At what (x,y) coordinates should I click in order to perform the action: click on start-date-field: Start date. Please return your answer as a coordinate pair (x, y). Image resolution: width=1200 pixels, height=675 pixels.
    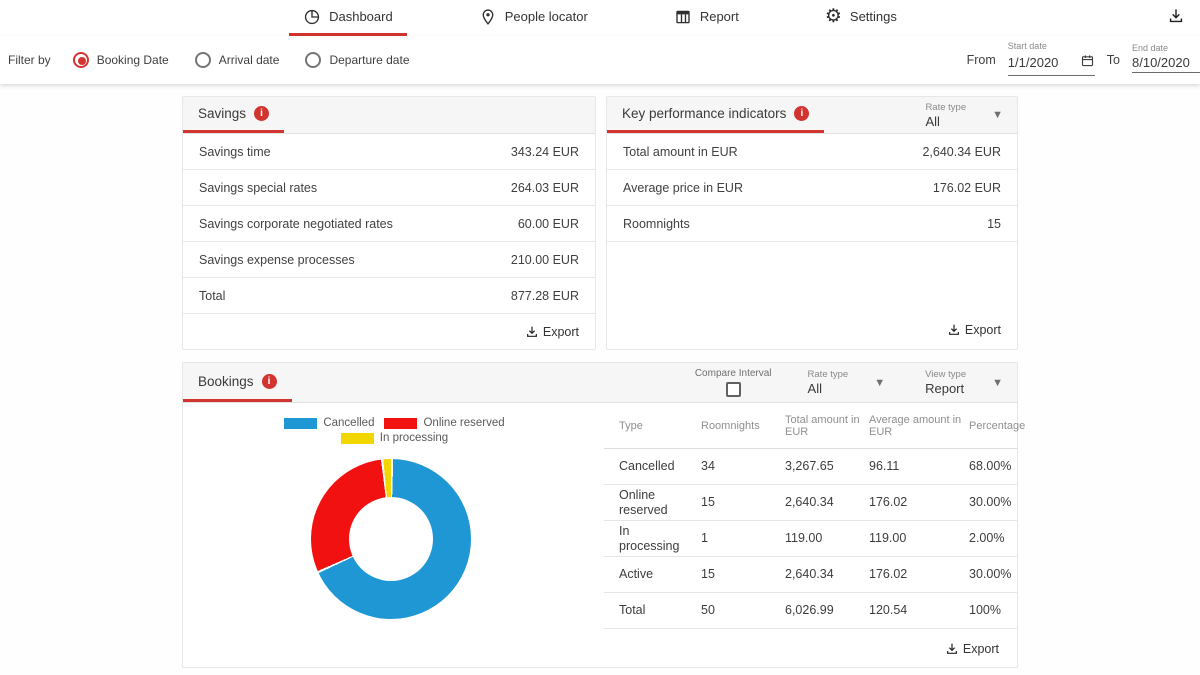
    Looking at the image, I should click on (1051, 60).